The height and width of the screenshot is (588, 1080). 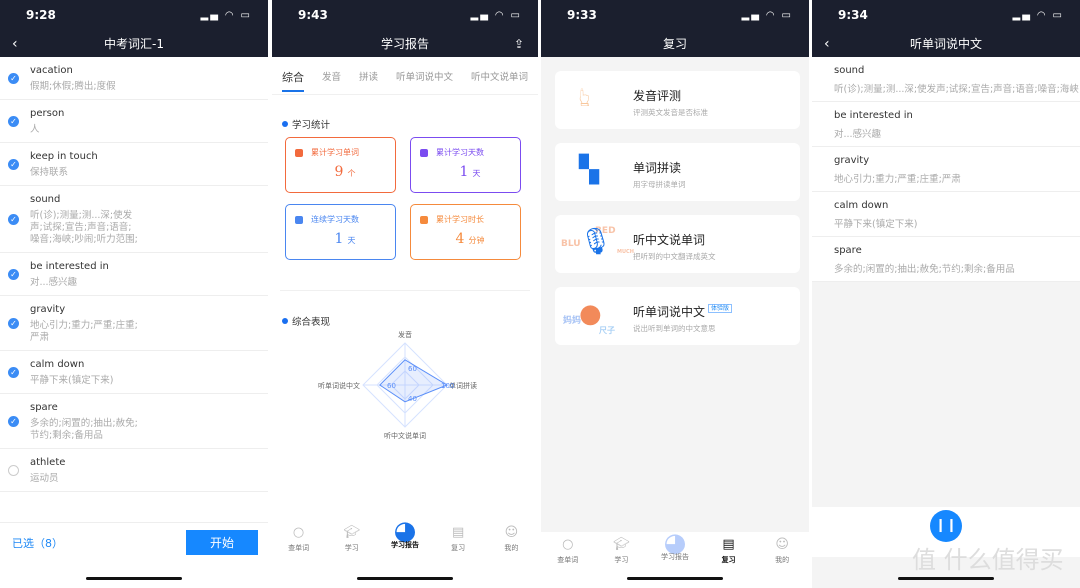 What do you see at coordinates (335, 152) in the screenshot?
I see `stat-name: 累计学习单词` at bounding box center [335, 152].